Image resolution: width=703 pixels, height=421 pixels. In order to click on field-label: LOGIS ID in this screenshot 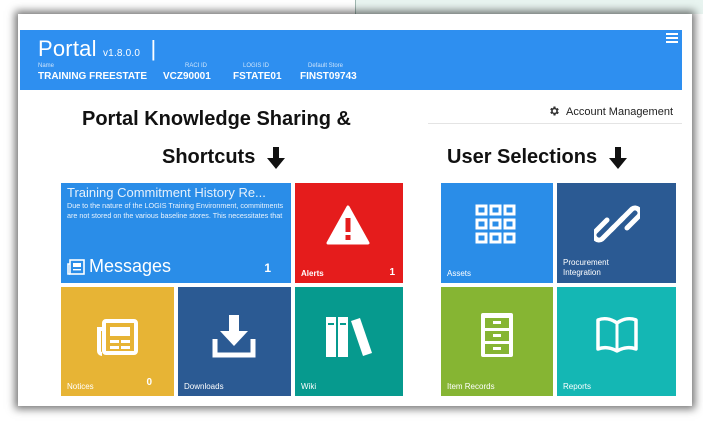, I will do `click(256, 66)`.